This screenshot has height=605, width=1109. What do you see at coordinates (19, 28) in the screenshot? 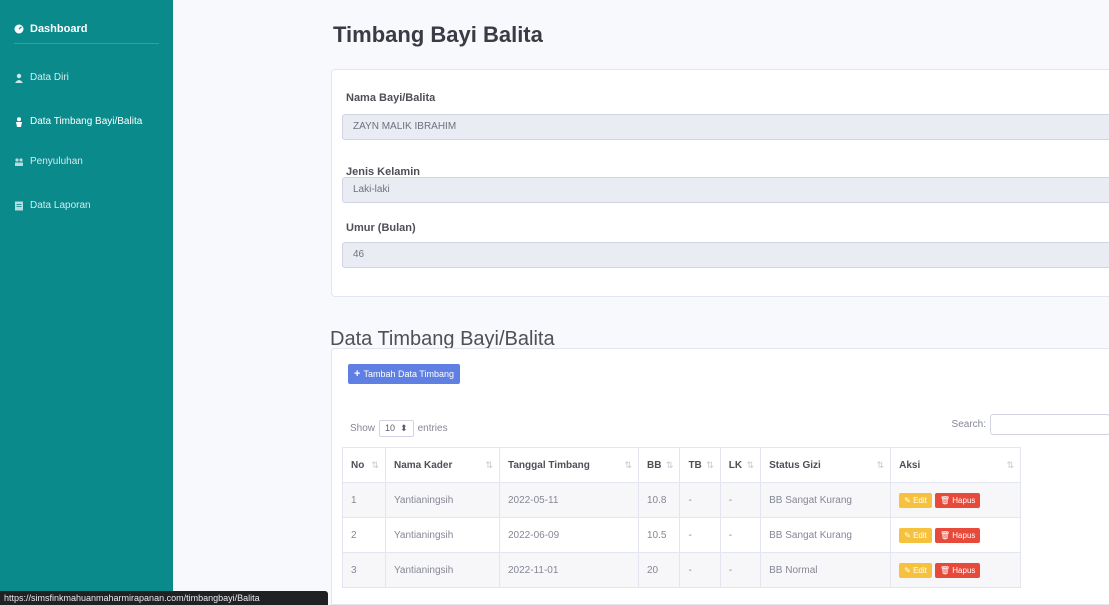
I see `tachometer-icon` at bounding box center [19, 28].